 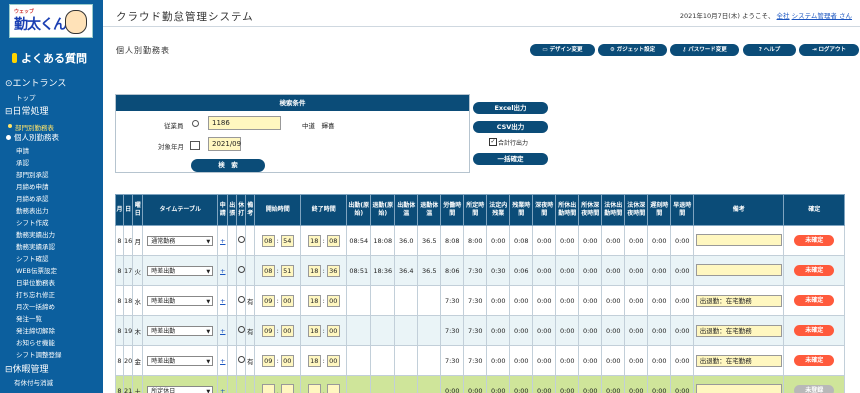 What do you see at coordinates (228, 165) in the screenshot?
I see `search-button: 検 索` at bounding box center [228, 165].